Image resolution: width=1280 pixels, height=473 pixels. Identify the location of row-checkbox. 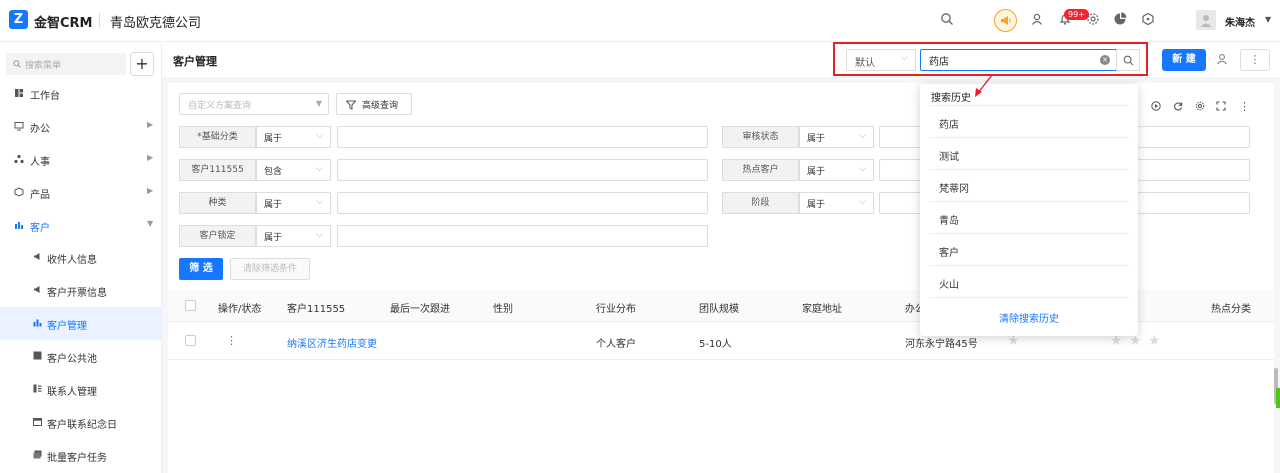
(190, 340).